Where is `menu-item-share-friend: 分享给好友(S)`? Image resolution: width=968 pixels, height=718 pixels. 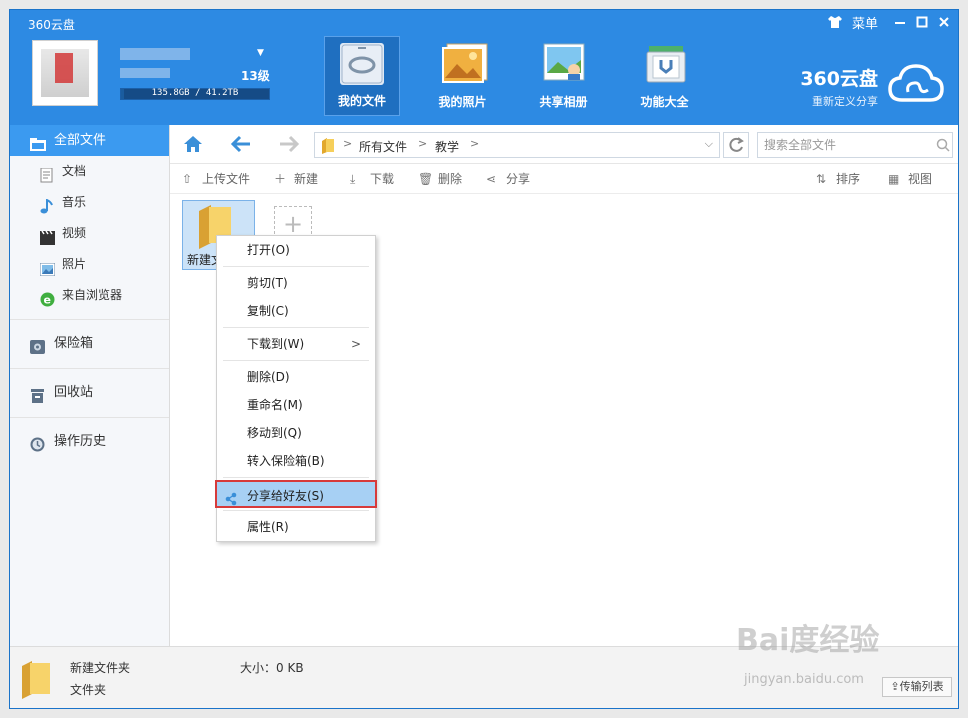
menu-item-share-friend: 分享给好友(S) is located at coordinates (296, 494).